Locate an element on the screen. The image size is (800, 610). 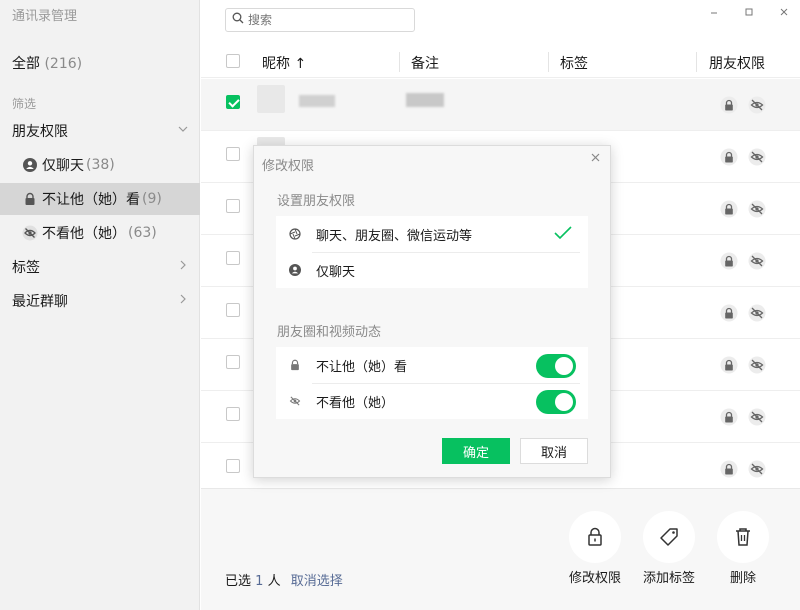
section-label: 朋友权限 is located at coordinates (40, 132).